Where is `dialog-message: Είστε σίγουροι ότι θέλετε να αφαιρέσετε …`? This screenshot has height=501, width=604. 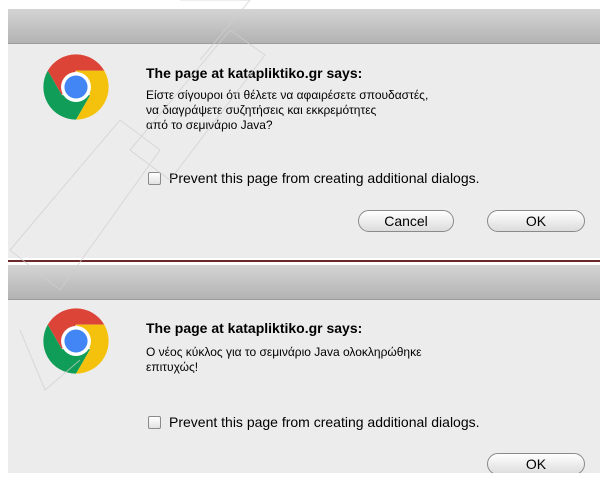
dialog-message: Είστε σίγουροι ότι θέλετε να αφαιρέσετε … is located at coordinates (287, 110).